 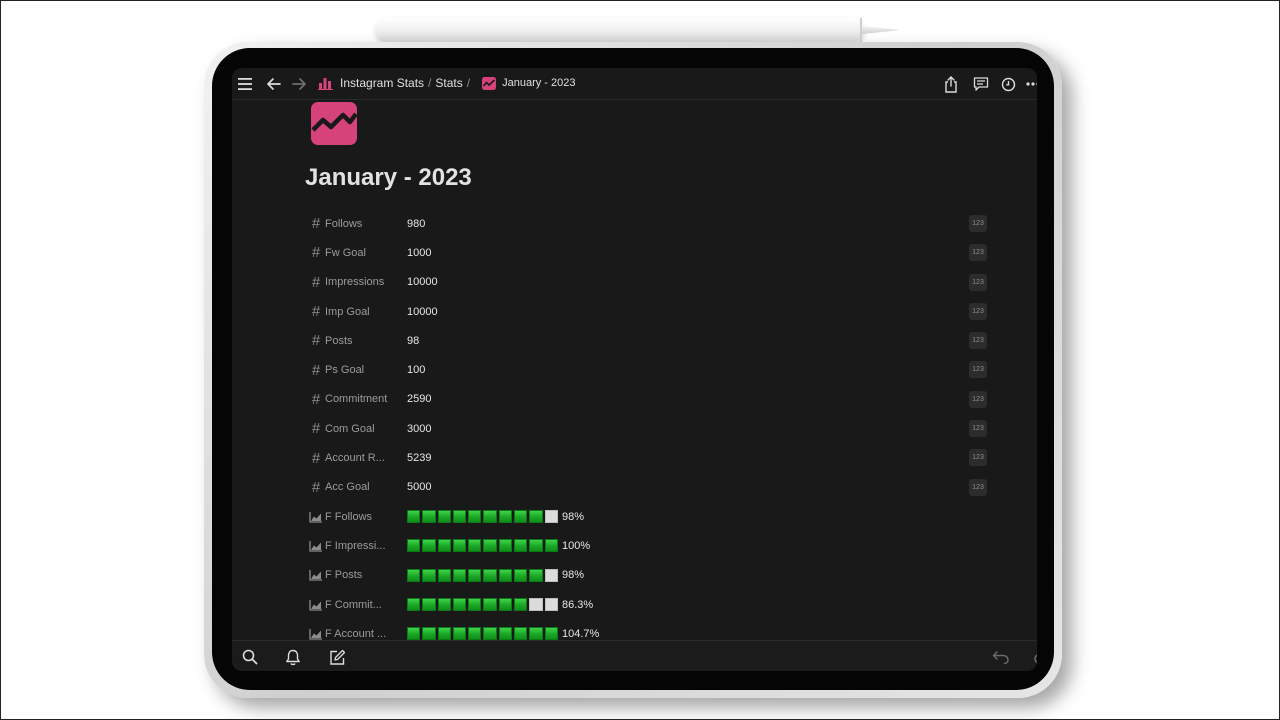 I want to click on property-name: F Posts, so click(x=366, y=575).